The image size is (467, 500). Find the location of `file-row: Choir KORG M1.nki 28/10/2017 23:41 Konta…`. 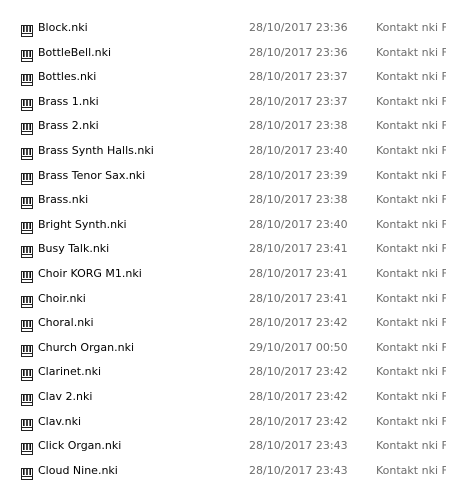

file-row: Choir KORG M1.nki 28/10/2017 23:41 Konta… is located at coordinates (233, 274).